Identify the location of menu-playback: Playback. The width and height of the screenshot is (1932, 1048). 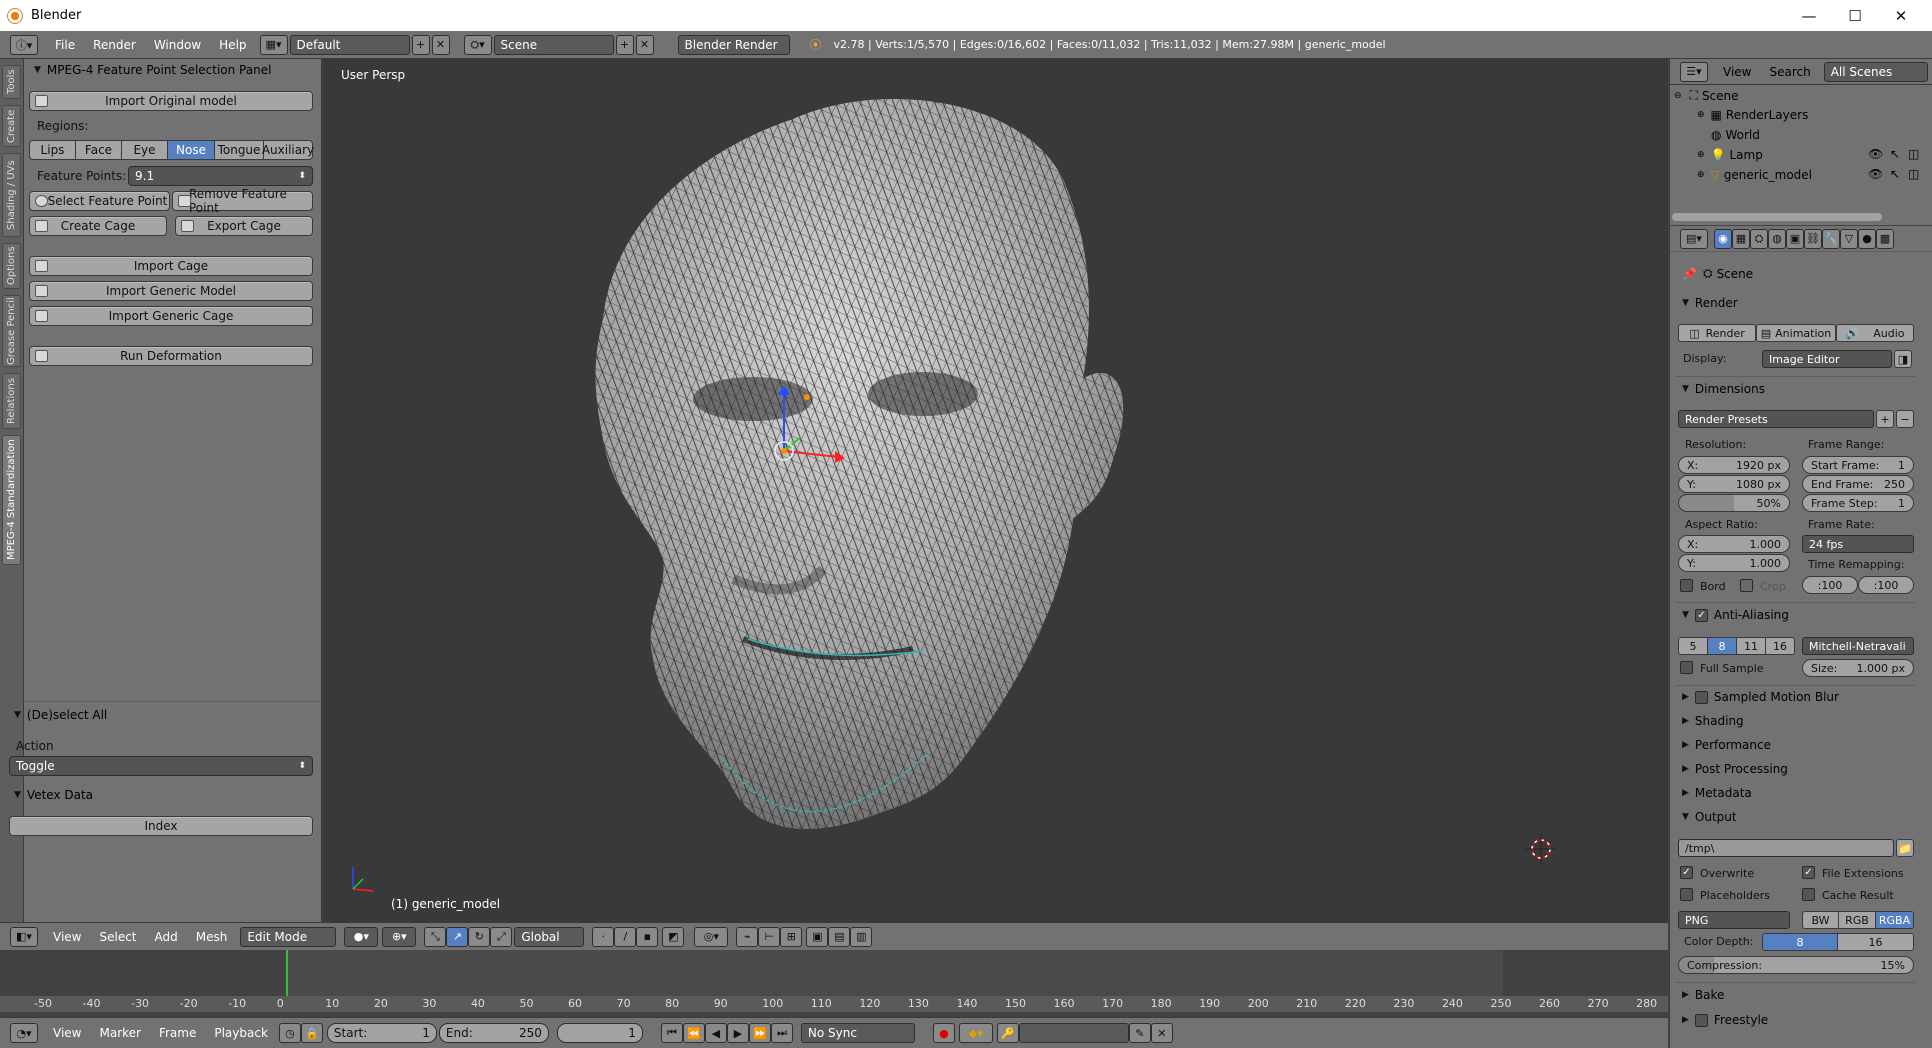
(241, 1033).